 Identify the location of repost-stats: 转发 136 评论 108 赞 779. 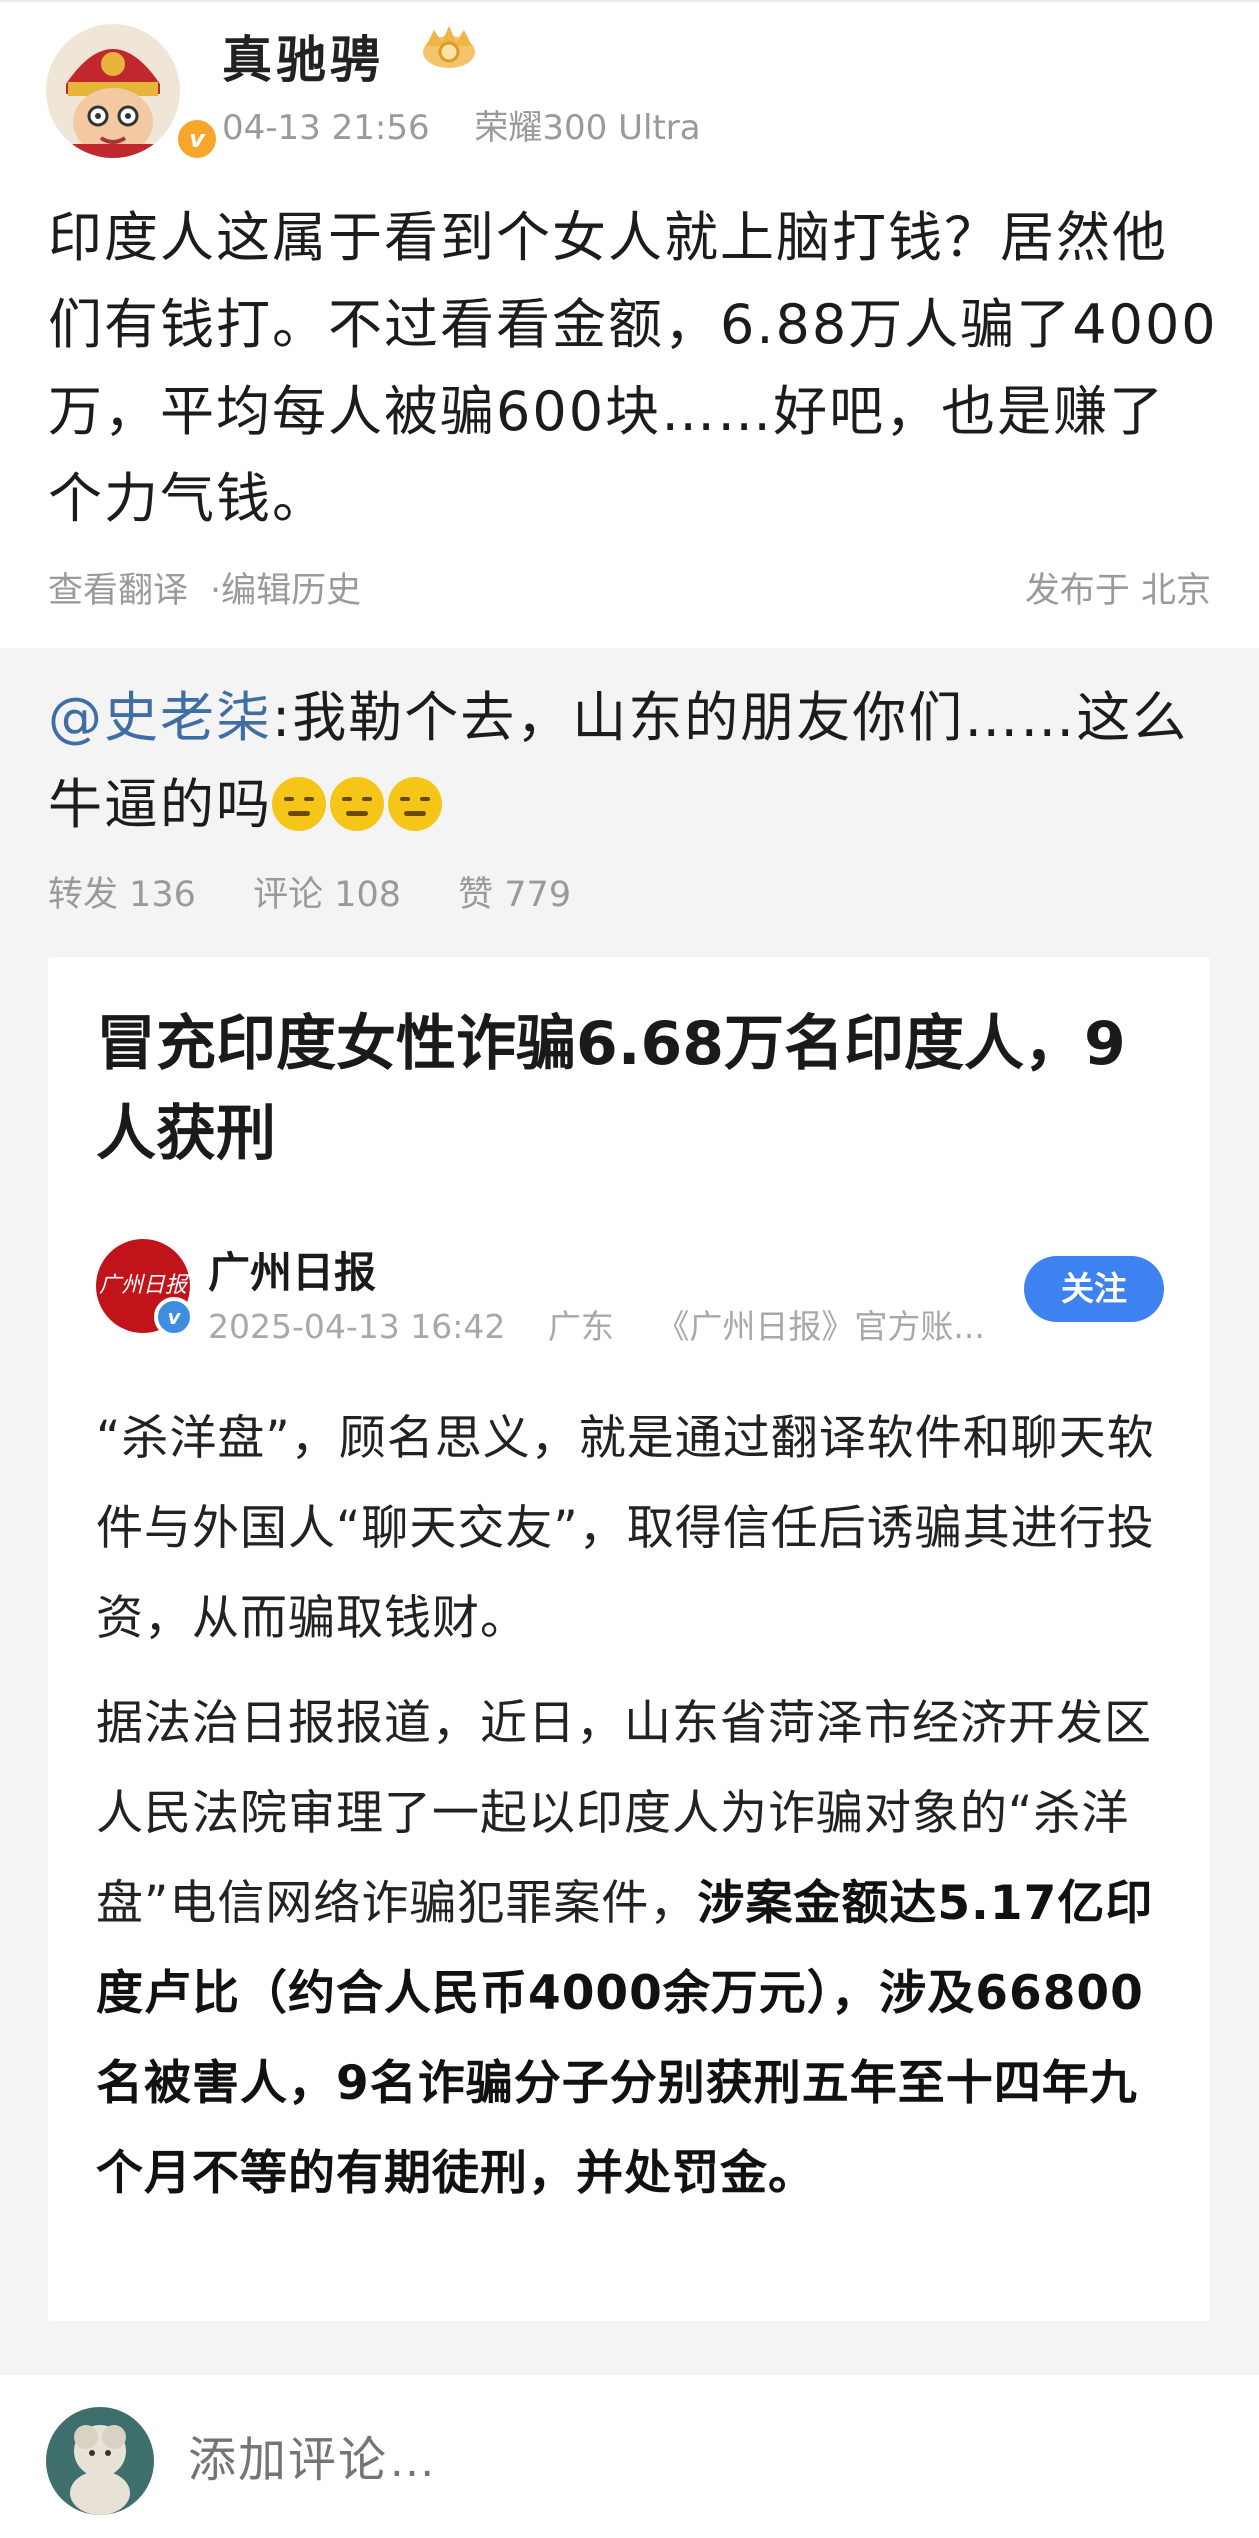
(332, 891).